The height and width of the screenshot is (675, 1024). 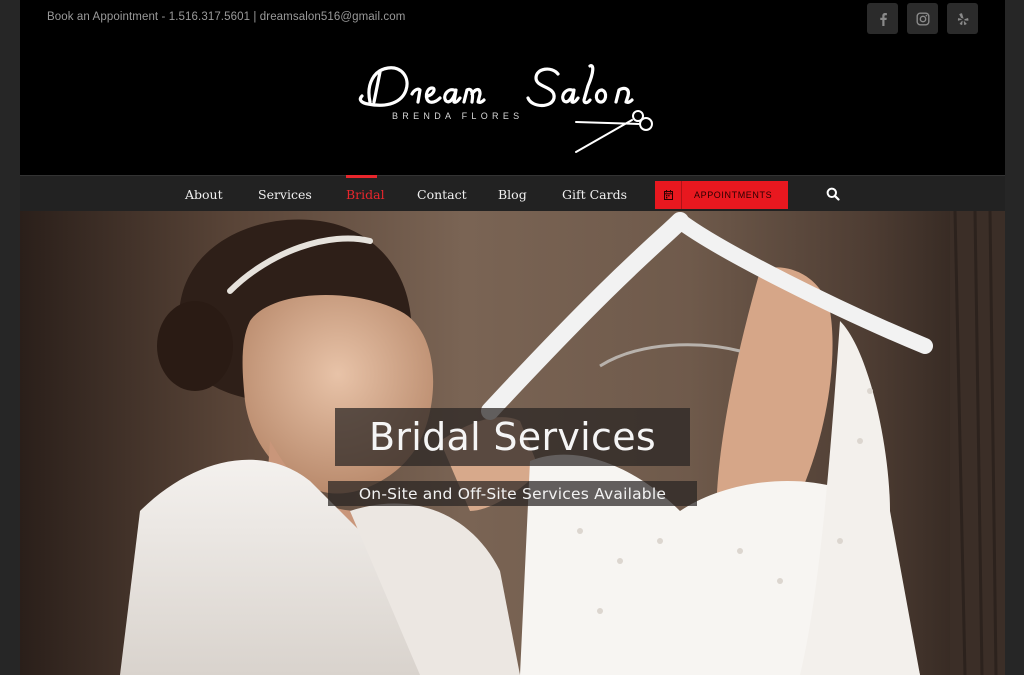 I want to click on search-icon, so click(x=833, y=194).